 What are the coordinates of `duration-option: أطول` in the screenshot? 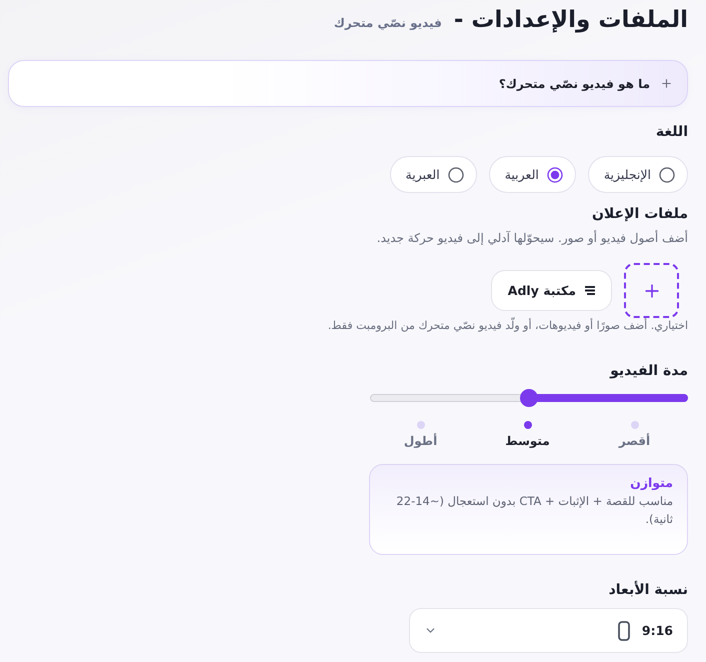 It's located at (421, 435).